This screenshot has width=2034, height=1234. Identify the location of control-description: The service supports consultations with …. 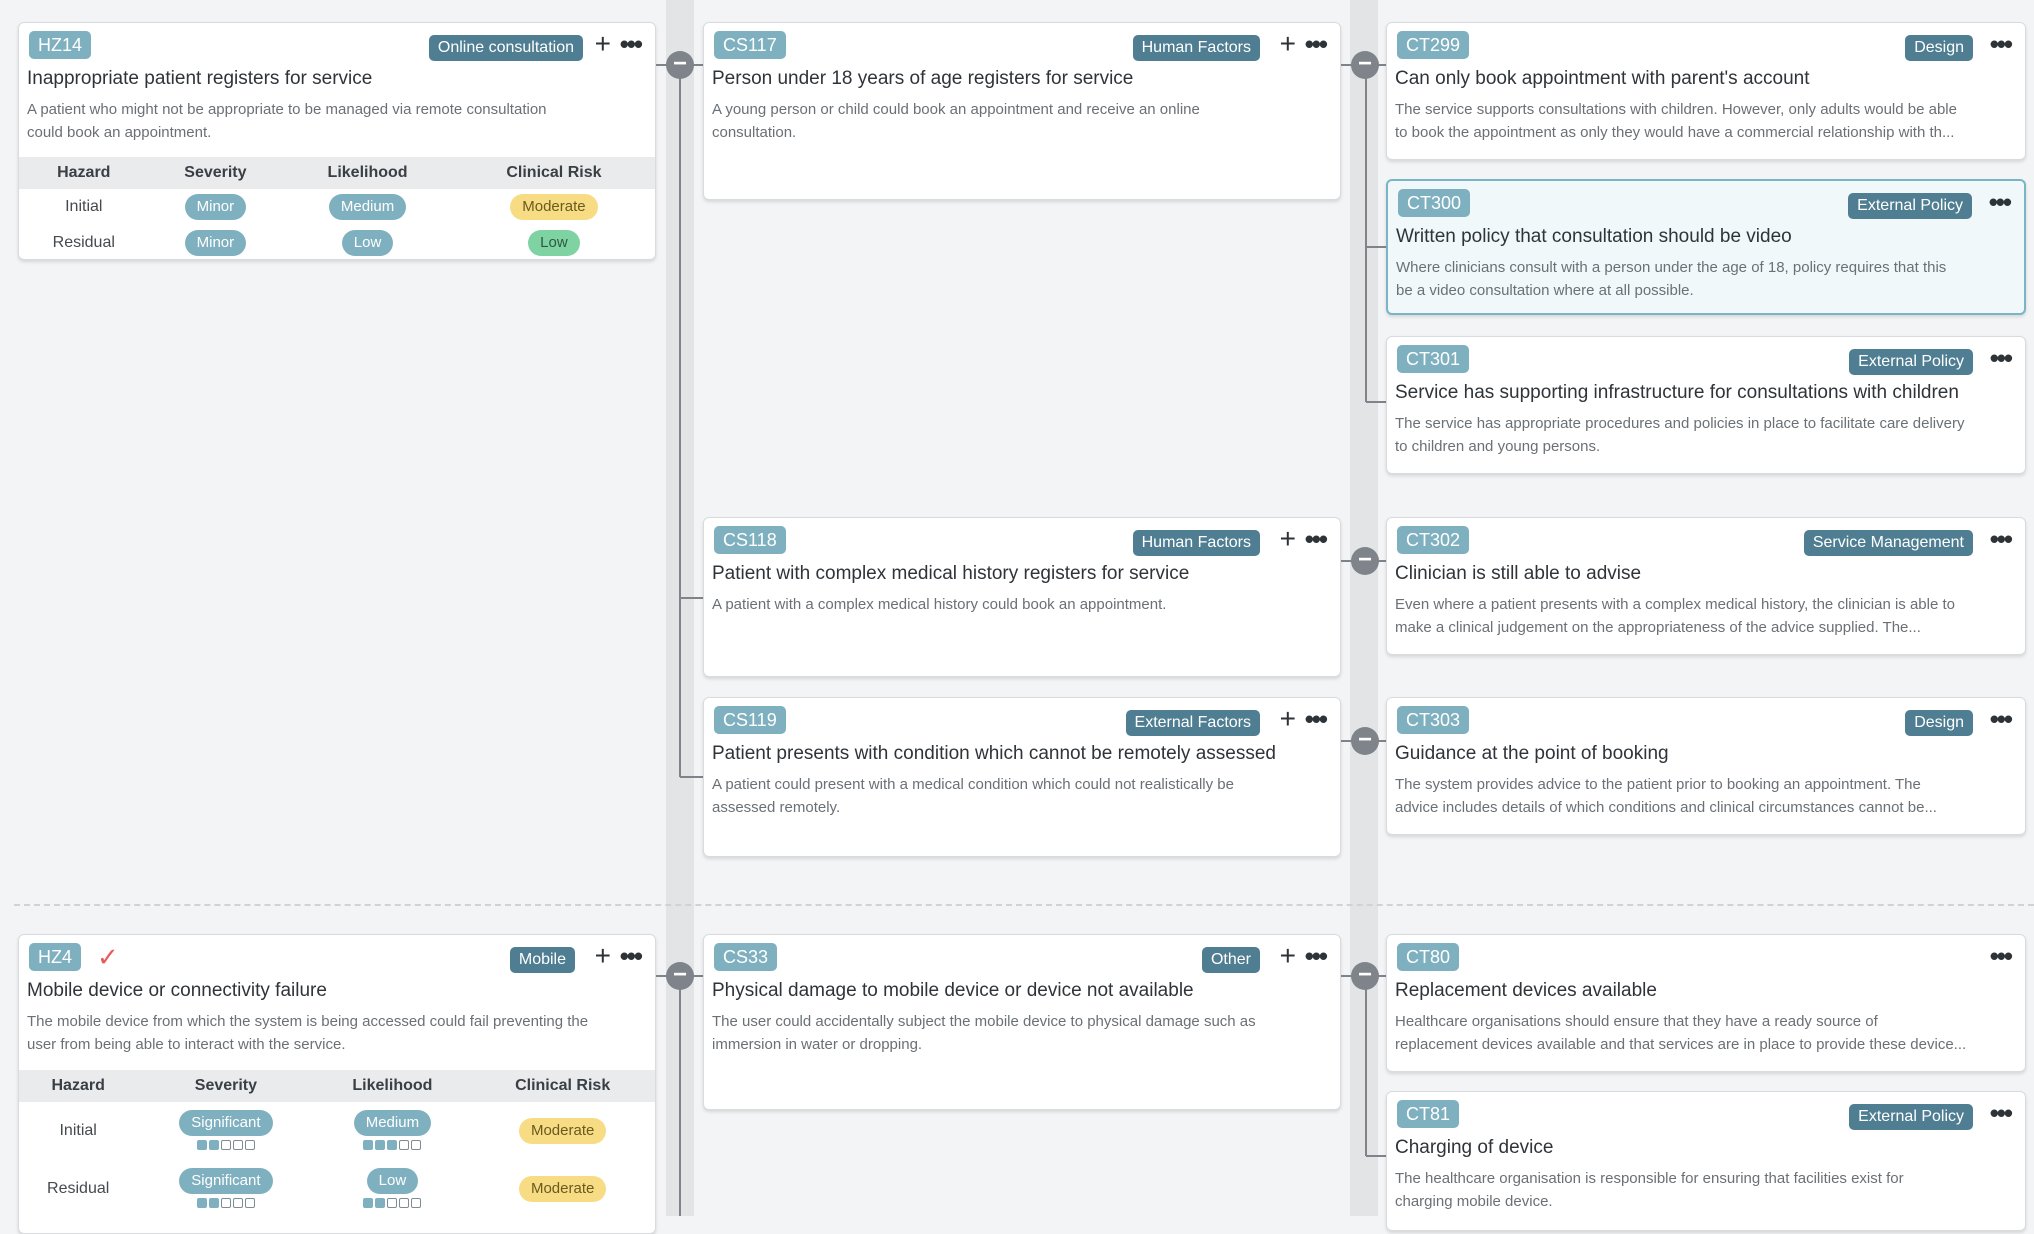
(1676, 121).